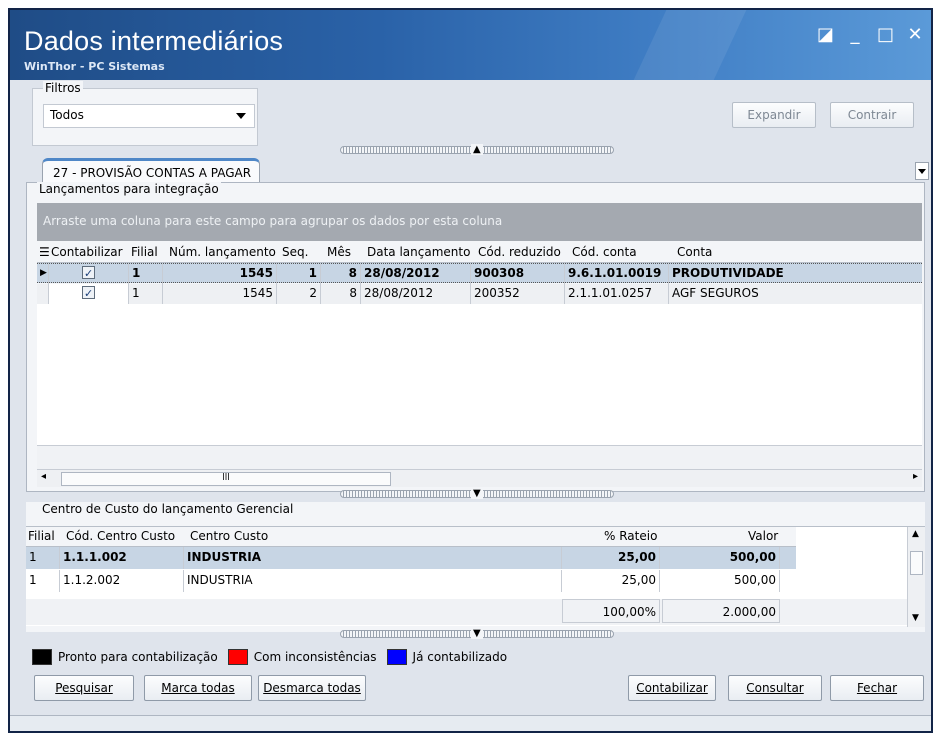  I want to click on total-valor: 2.000,00, so click(721, 611).